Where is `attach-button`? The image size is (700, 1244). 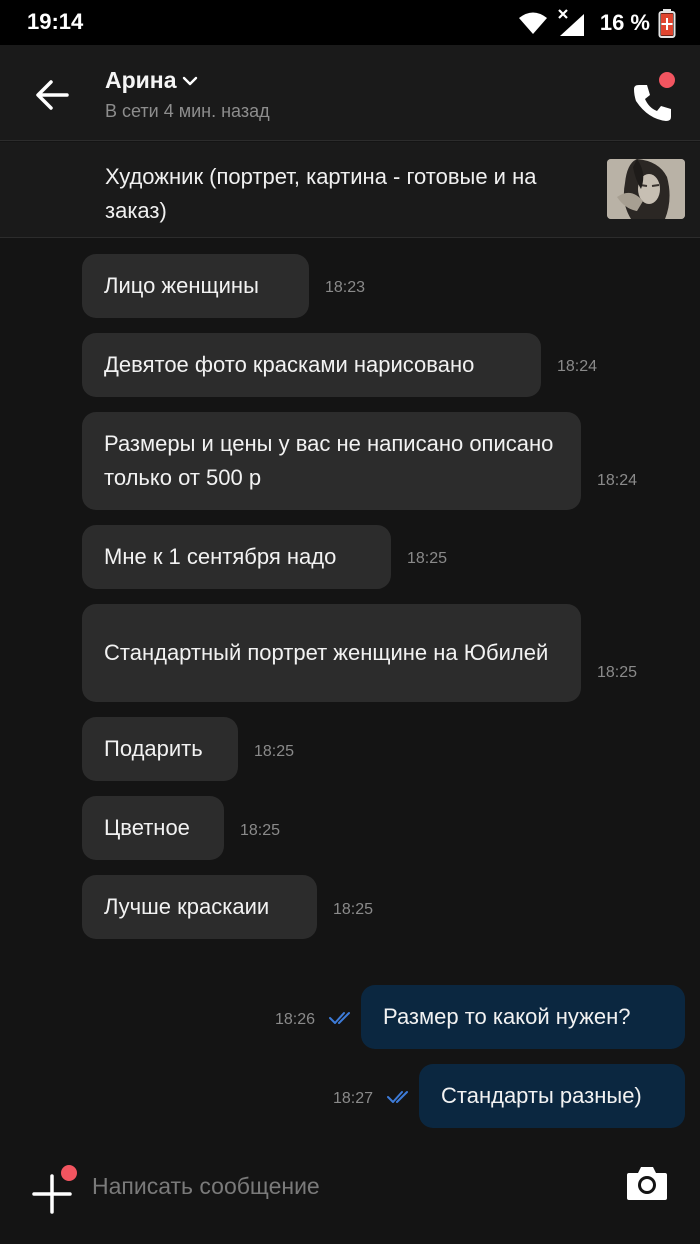 attach-button is located at coordinates (58, 1190).